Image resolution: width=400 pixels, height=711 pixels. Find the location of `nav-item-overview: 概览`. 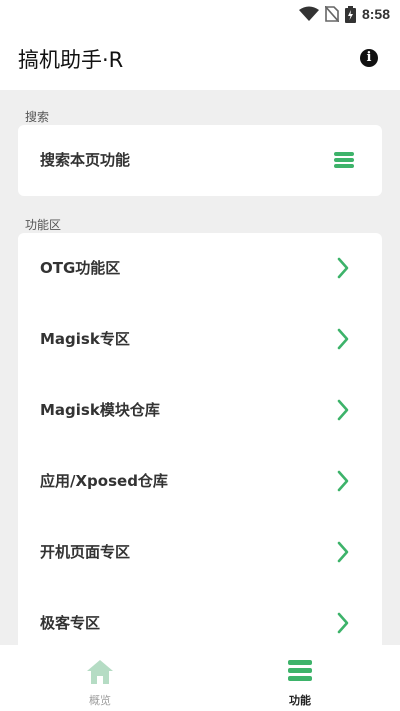

nav-item-overview: 概览 is located at coordinates (100, 678).